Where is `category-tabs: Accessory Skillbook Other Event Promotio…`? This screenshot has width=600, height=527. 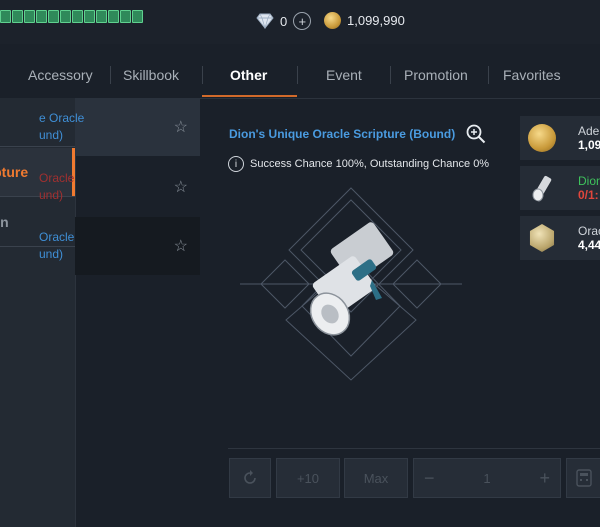
category-tabs: Accessory Skillbook Other Event Promotio… is located at coordinates (300, 75).